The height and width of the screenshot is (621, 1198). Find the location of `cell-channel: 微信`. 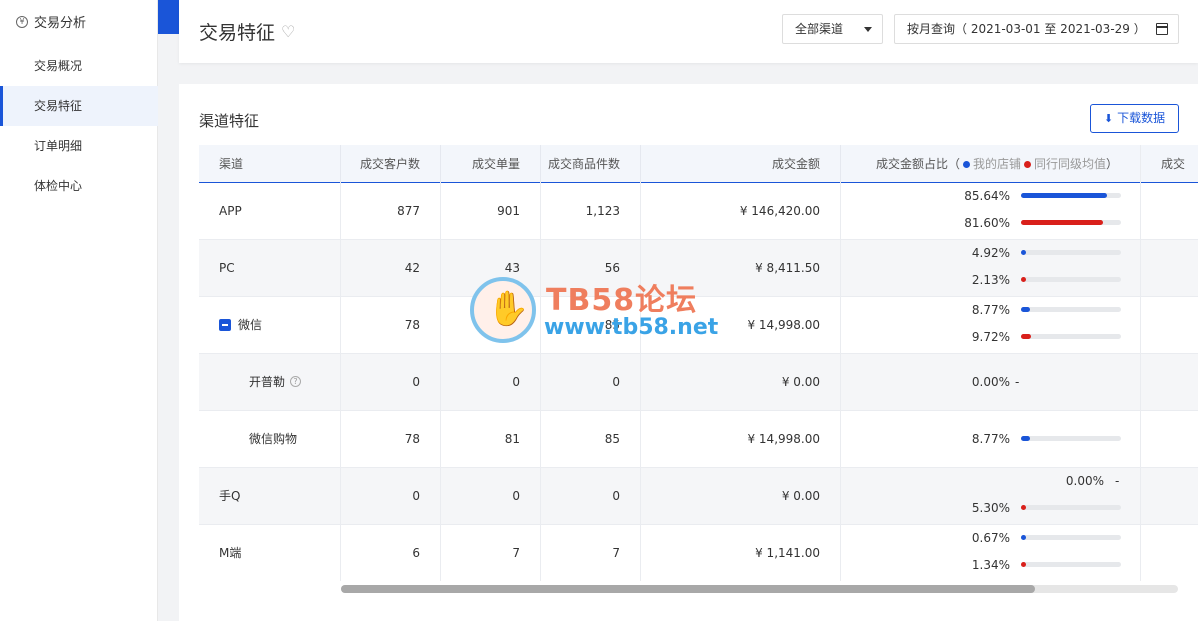

cell-channel: 微信 is located at coordinates (270, 325).